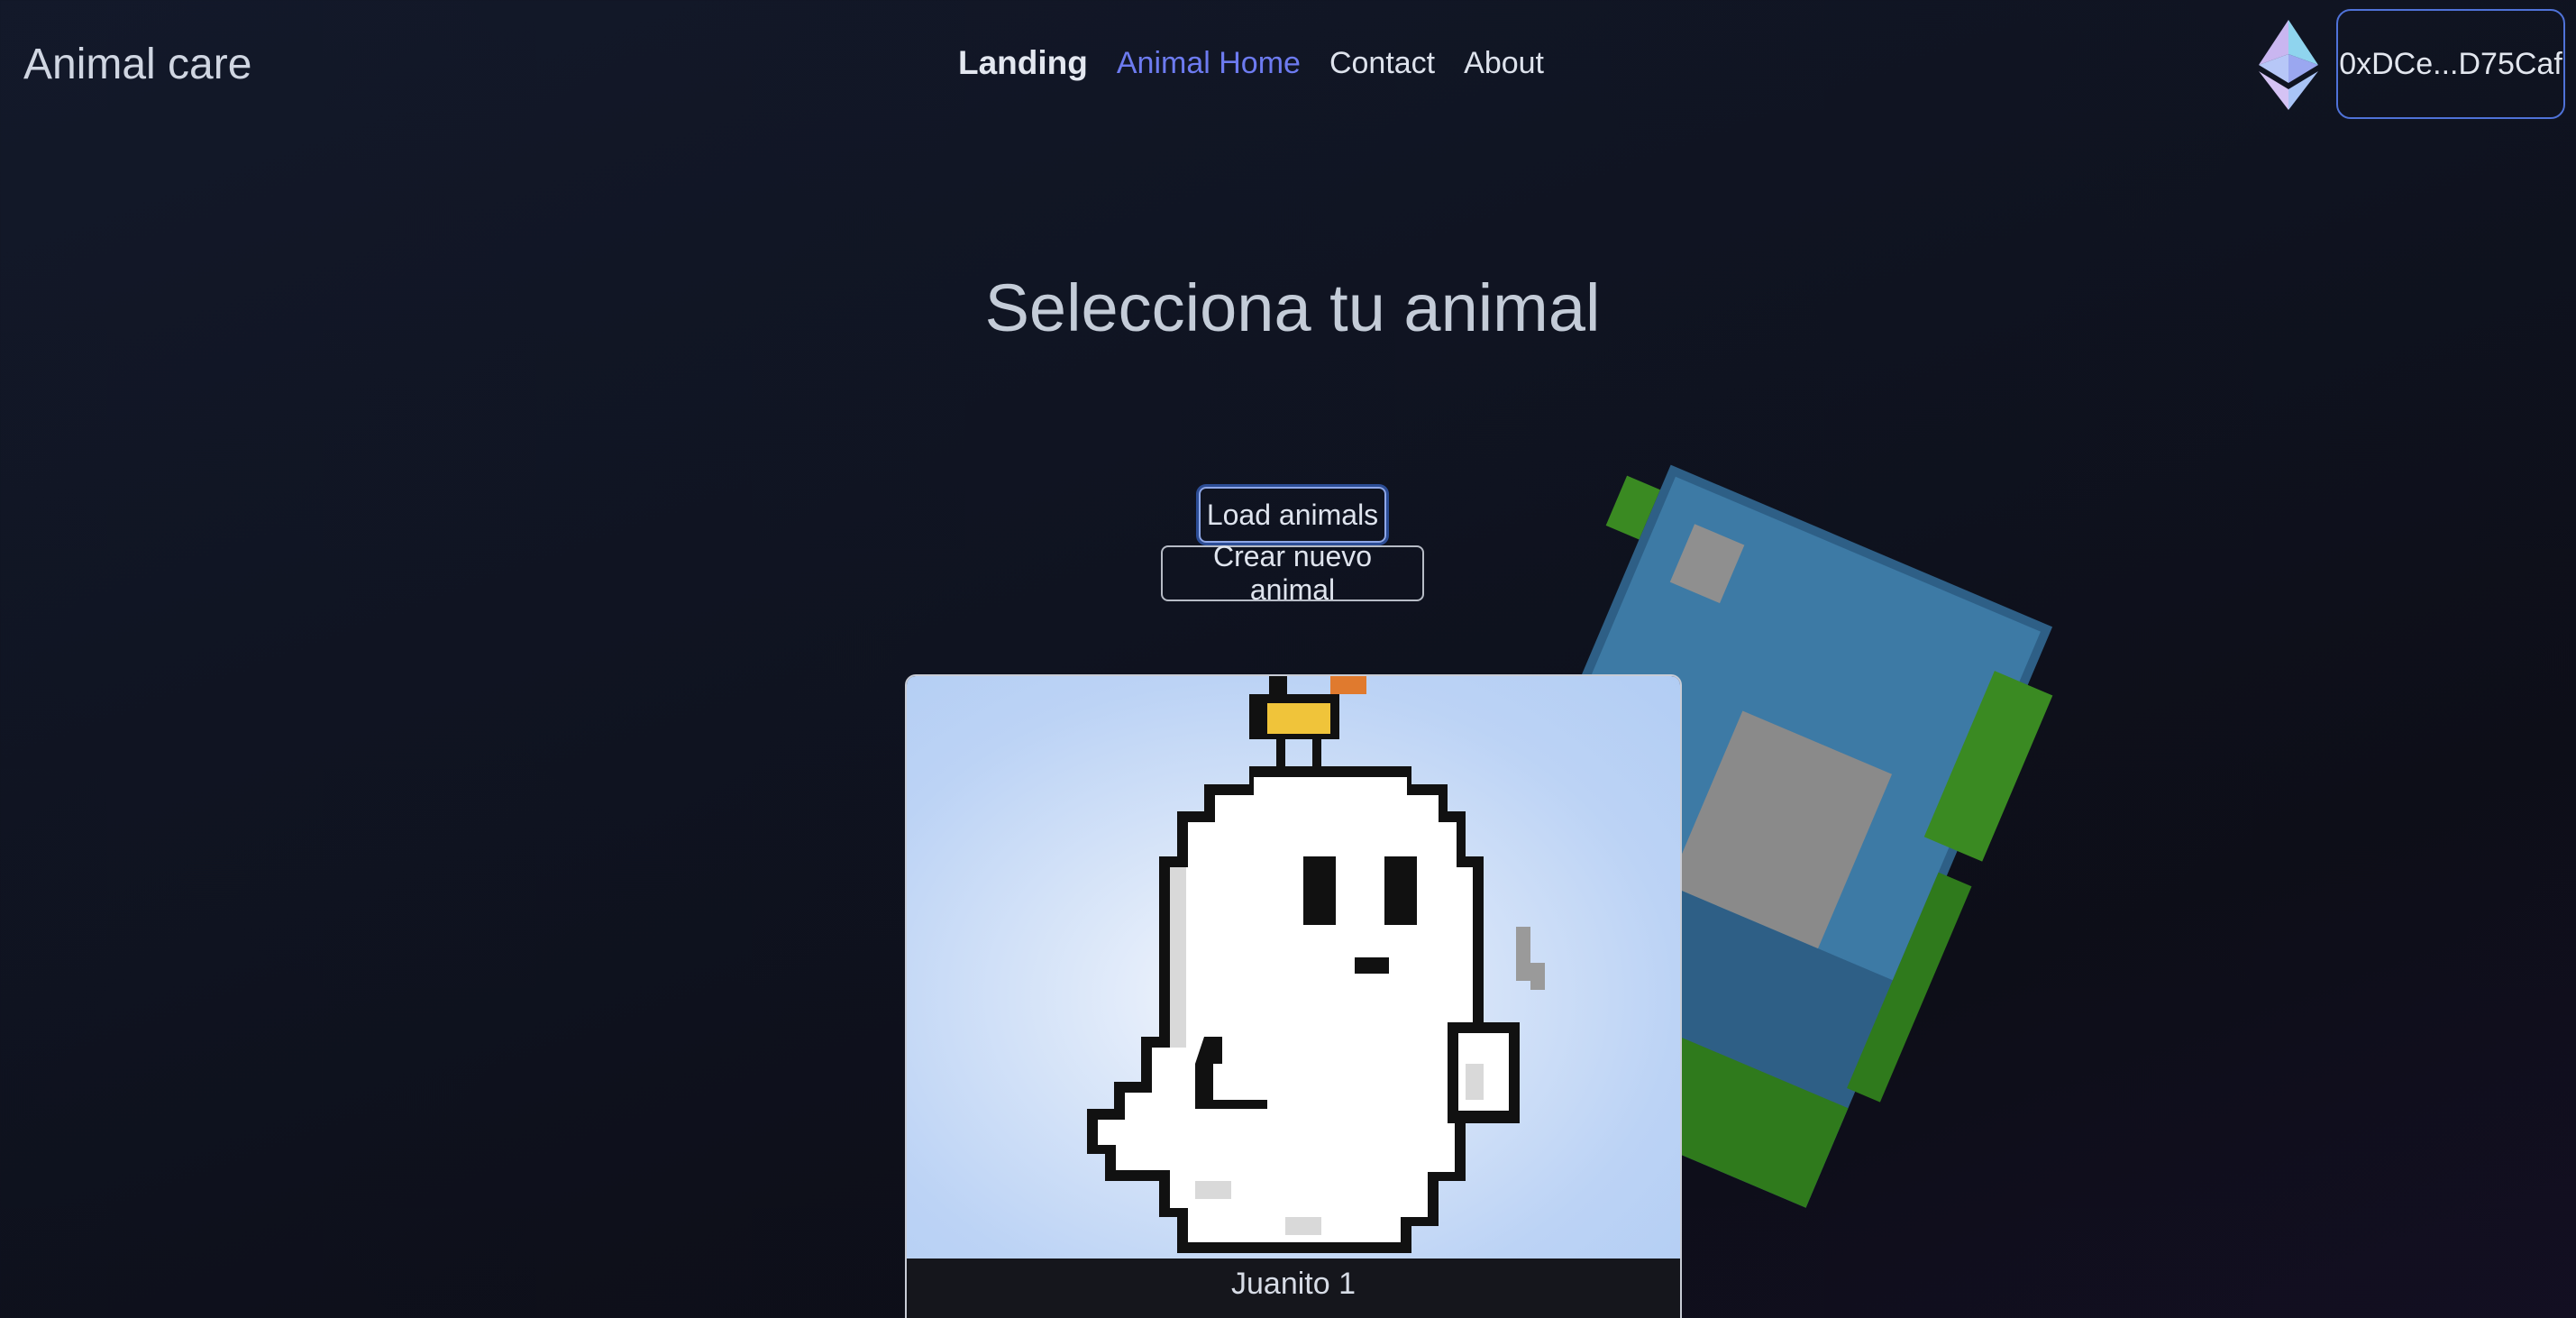 Image resolution: width=2576 pixels, height=1318 pixels. I want to click on page-title: Selecciona tu animal, so click(1292, 308).